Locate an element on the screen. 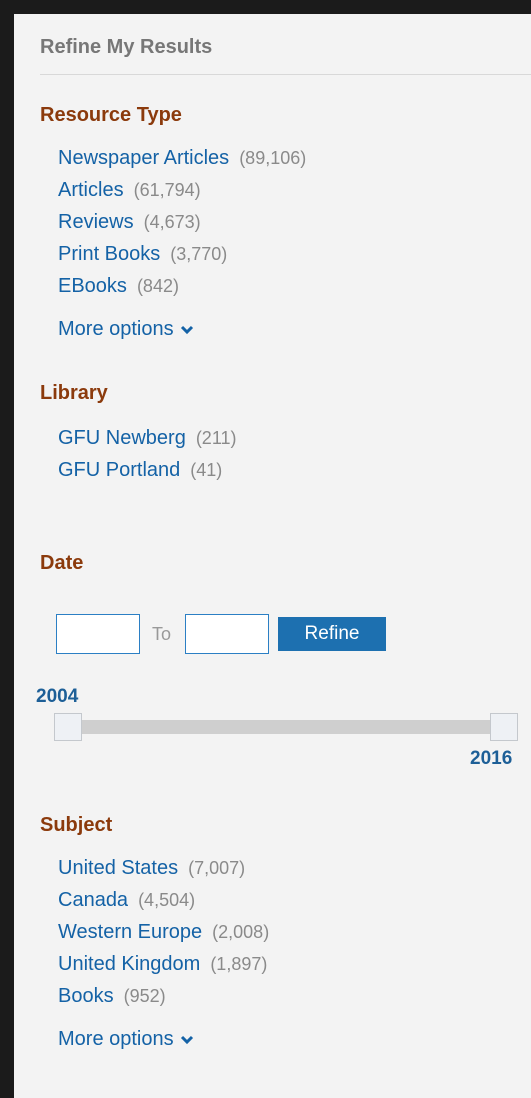  slider-min-label: 2004 is located at coordinates (57, 696).